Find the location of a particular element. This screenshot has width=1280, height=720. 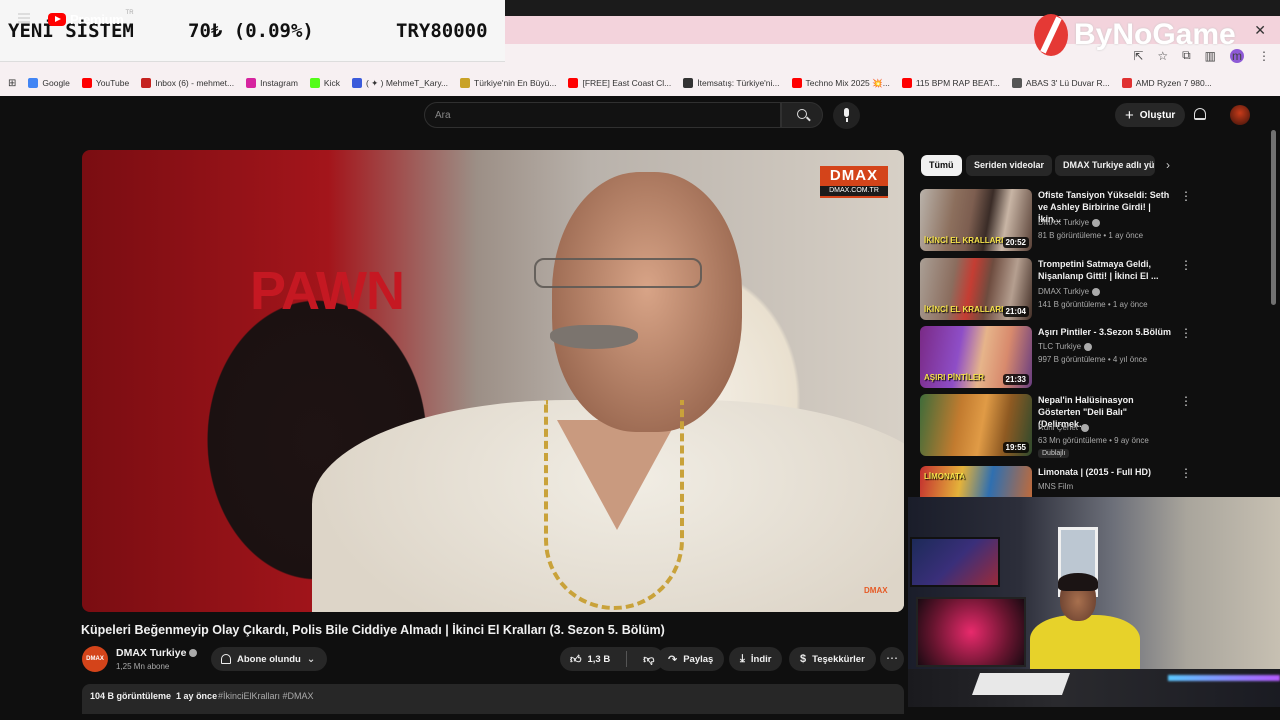

bookmark-label: Instagram is located at coordinates (279, 83).